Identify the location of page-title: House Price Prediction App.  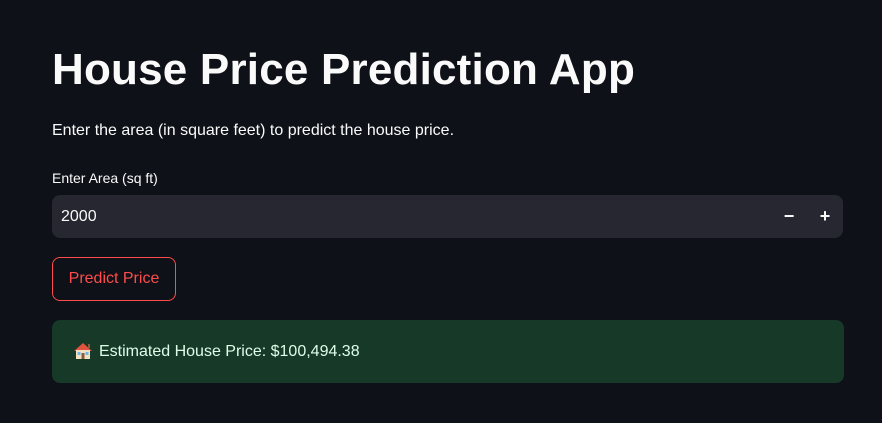
(344, 69).